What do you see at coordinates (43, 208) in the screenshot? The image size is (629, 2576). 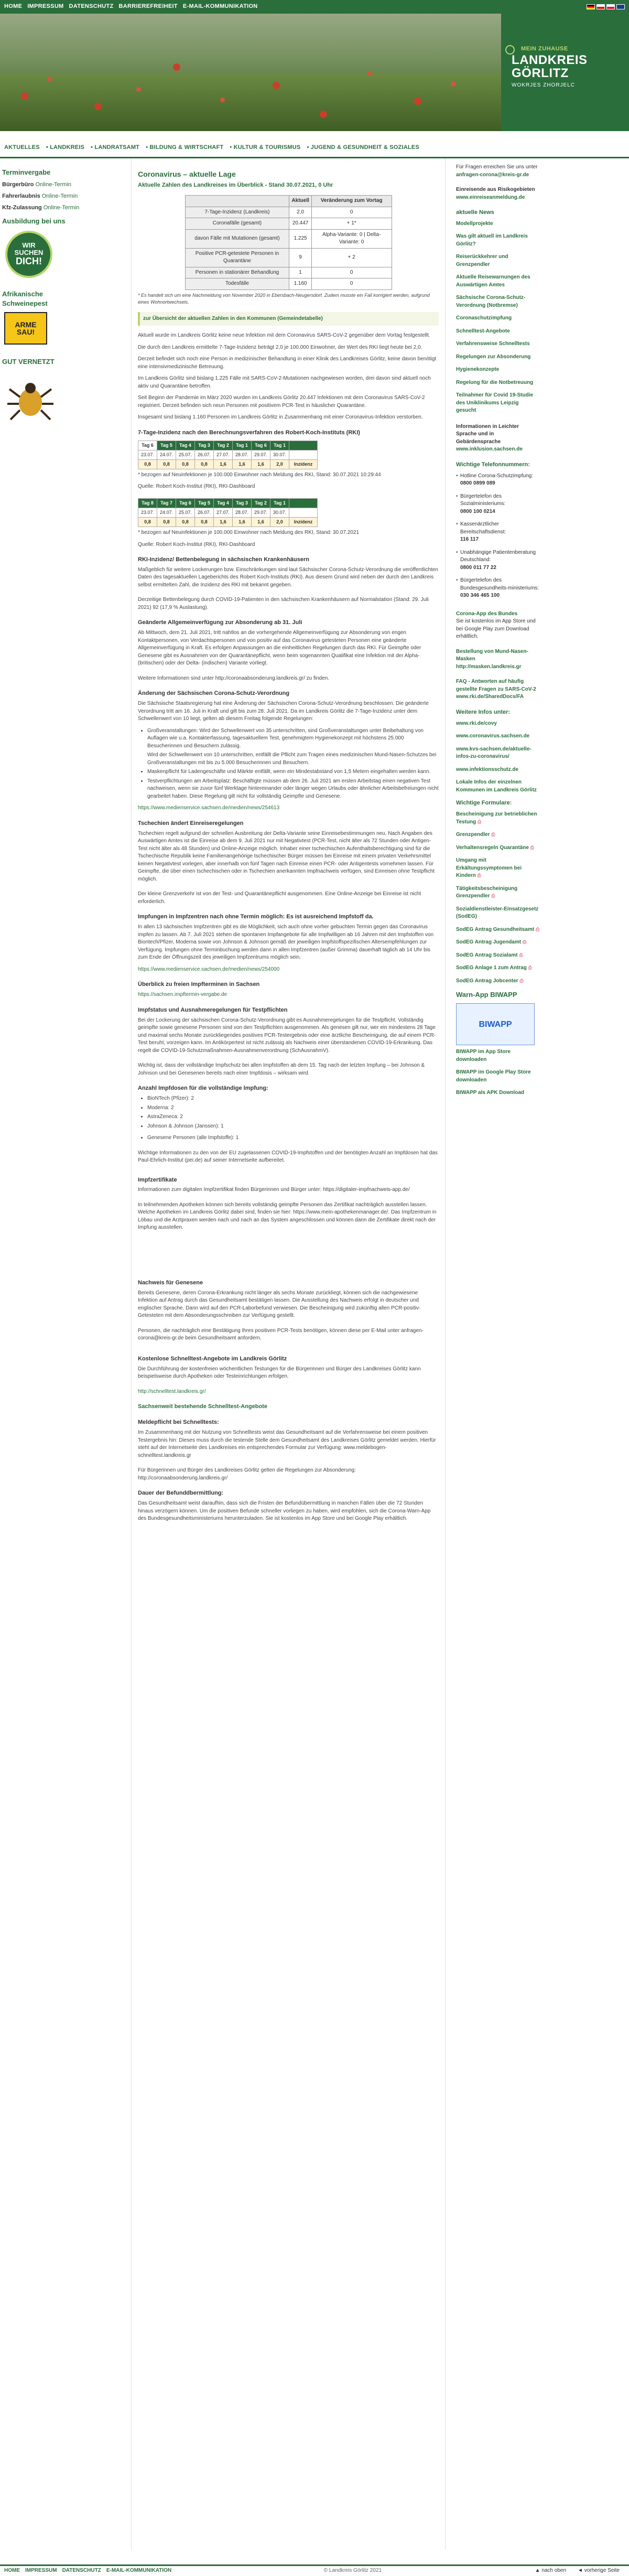 I see `service-kfz: Kfz-Zulassung Online-Termin` at bounding box center [43, 208].